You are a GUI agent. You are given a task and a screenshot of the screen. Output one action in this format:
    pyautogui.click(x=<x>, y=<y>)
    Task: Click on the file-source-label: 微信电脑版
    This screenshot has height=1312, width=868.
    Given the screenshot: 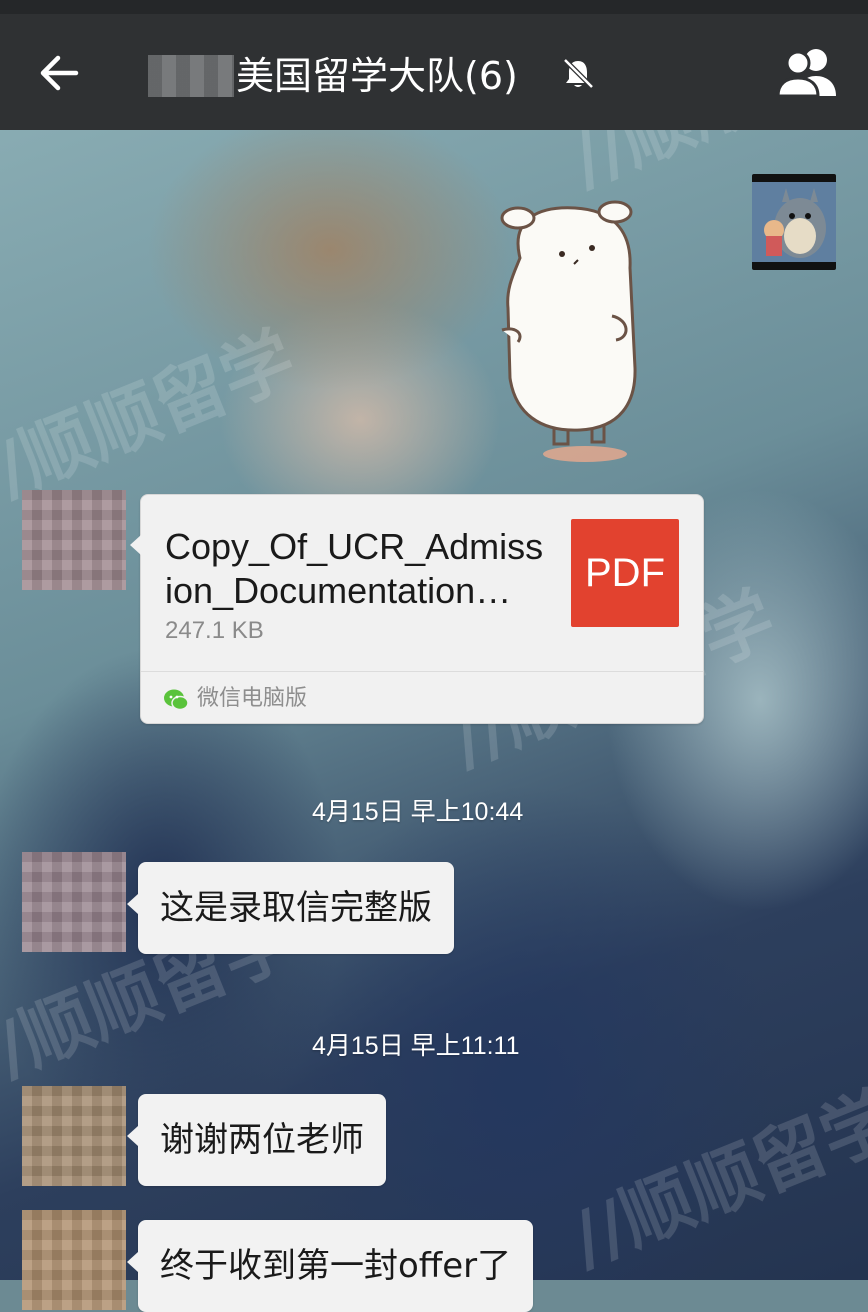 What is the action you would take?
    pyautogui.click(x=252, y=698)
    